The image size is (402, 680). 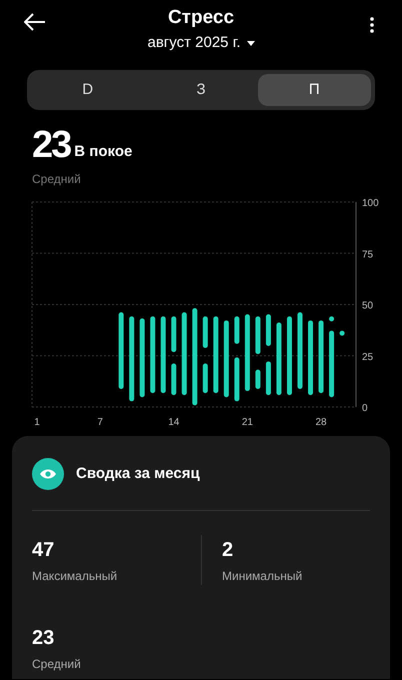 What do you see at coordinates (228, 550) in the screenshot?
I see `stat-value: 2` at bounding box center [228, 550].